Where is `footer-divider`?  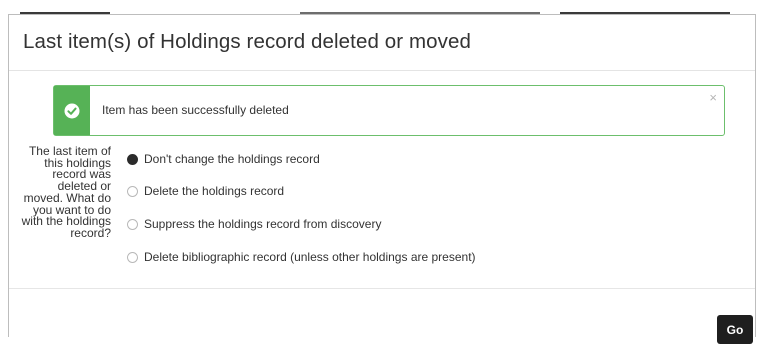 footer-divider is located at coordinates (382, 288).